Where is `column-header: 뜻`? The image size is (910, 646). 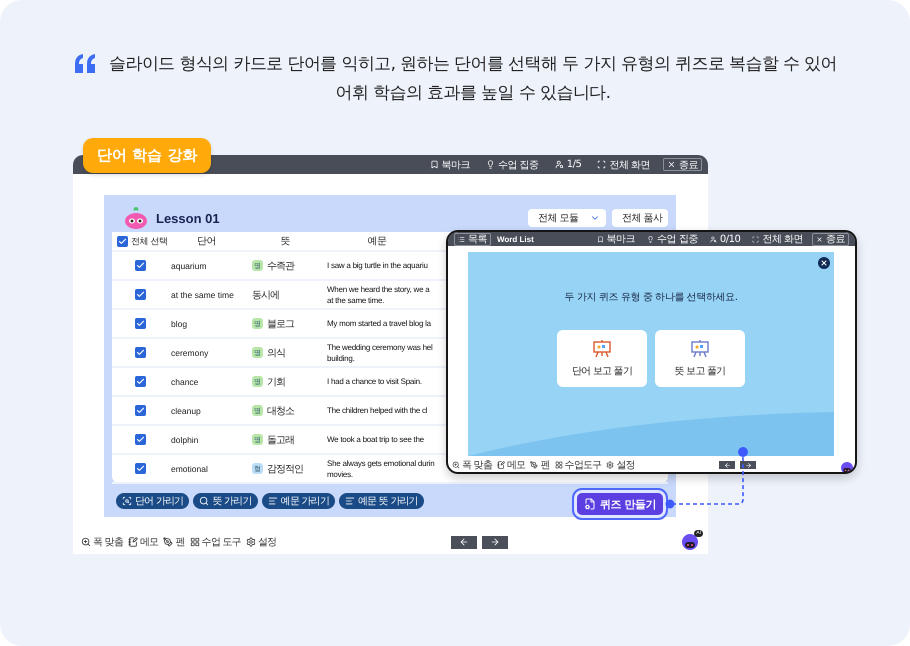 column-header: 뜻 is located at coordinates (285, 241).